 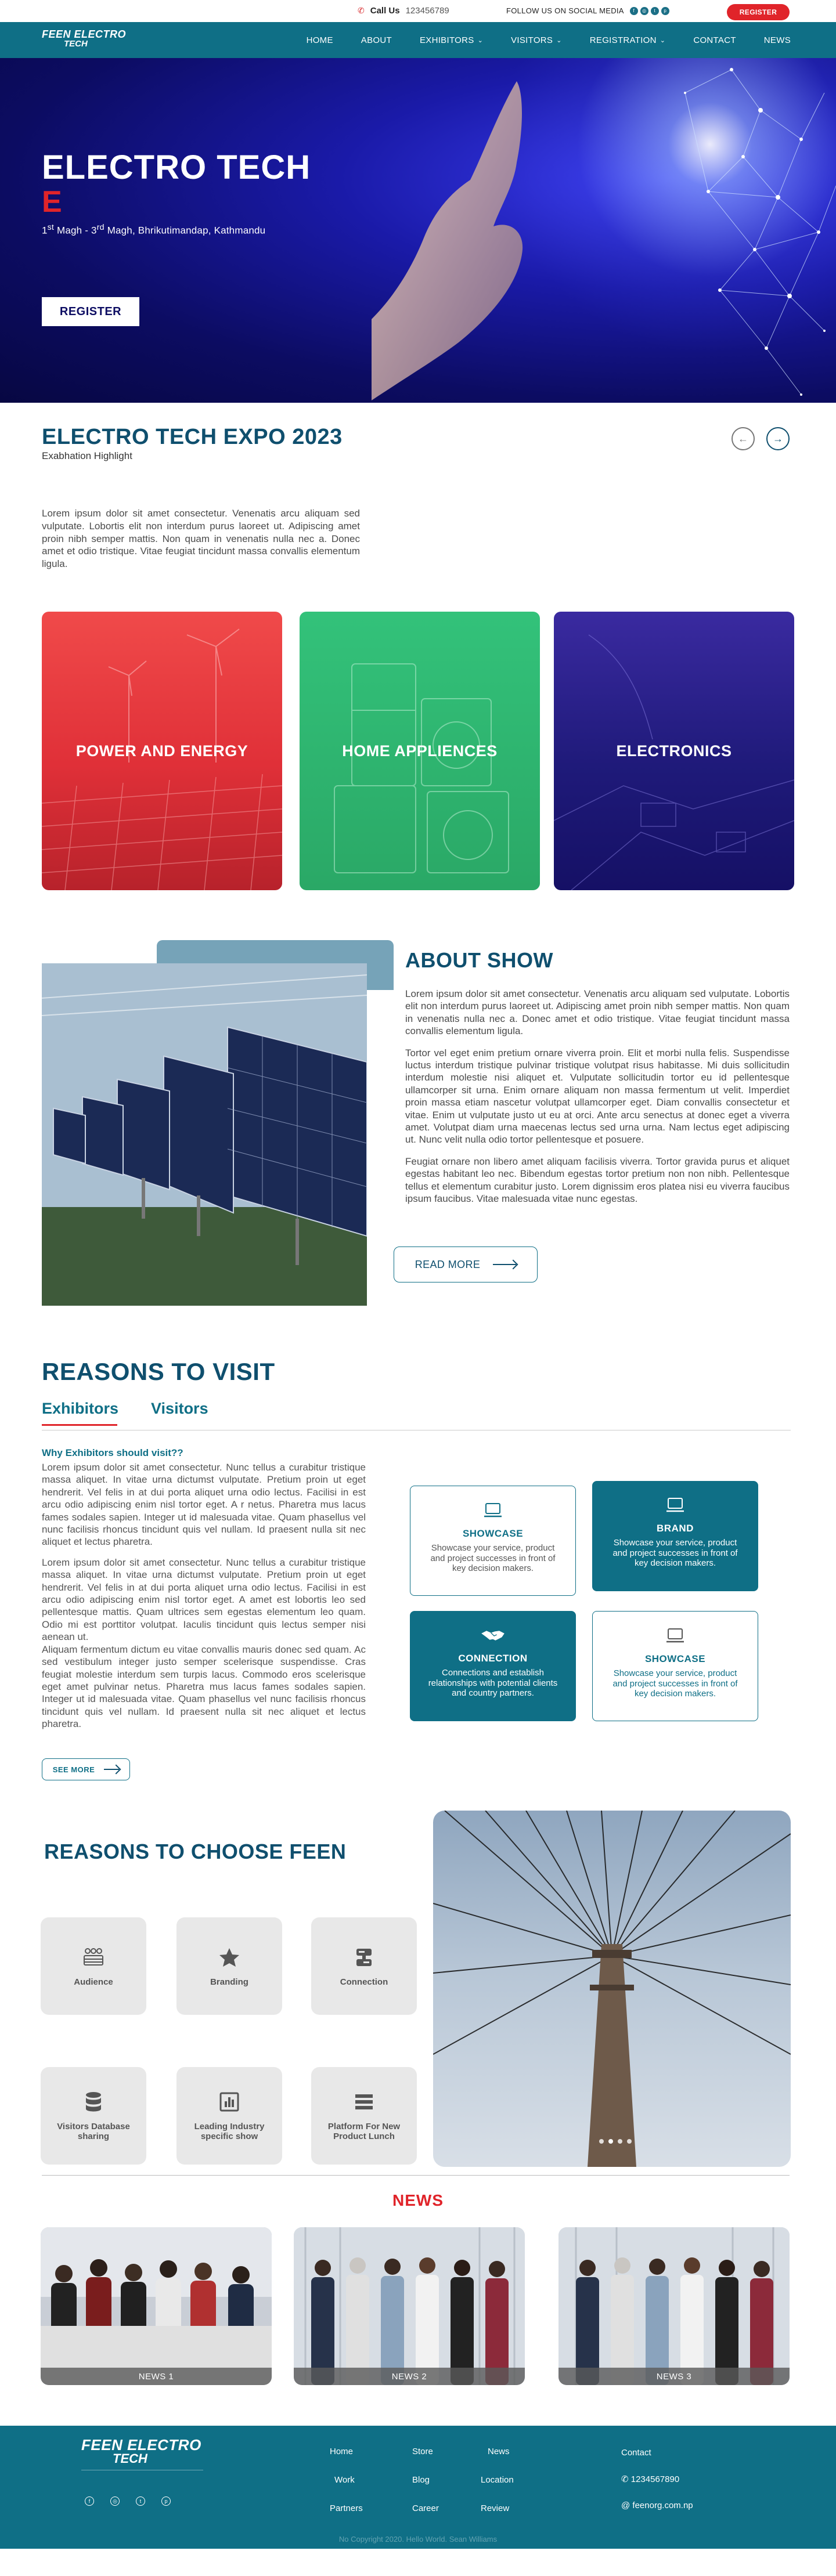 I want to click on contact-email: @ feenorg.com.np, so click(x=657, y=2505).